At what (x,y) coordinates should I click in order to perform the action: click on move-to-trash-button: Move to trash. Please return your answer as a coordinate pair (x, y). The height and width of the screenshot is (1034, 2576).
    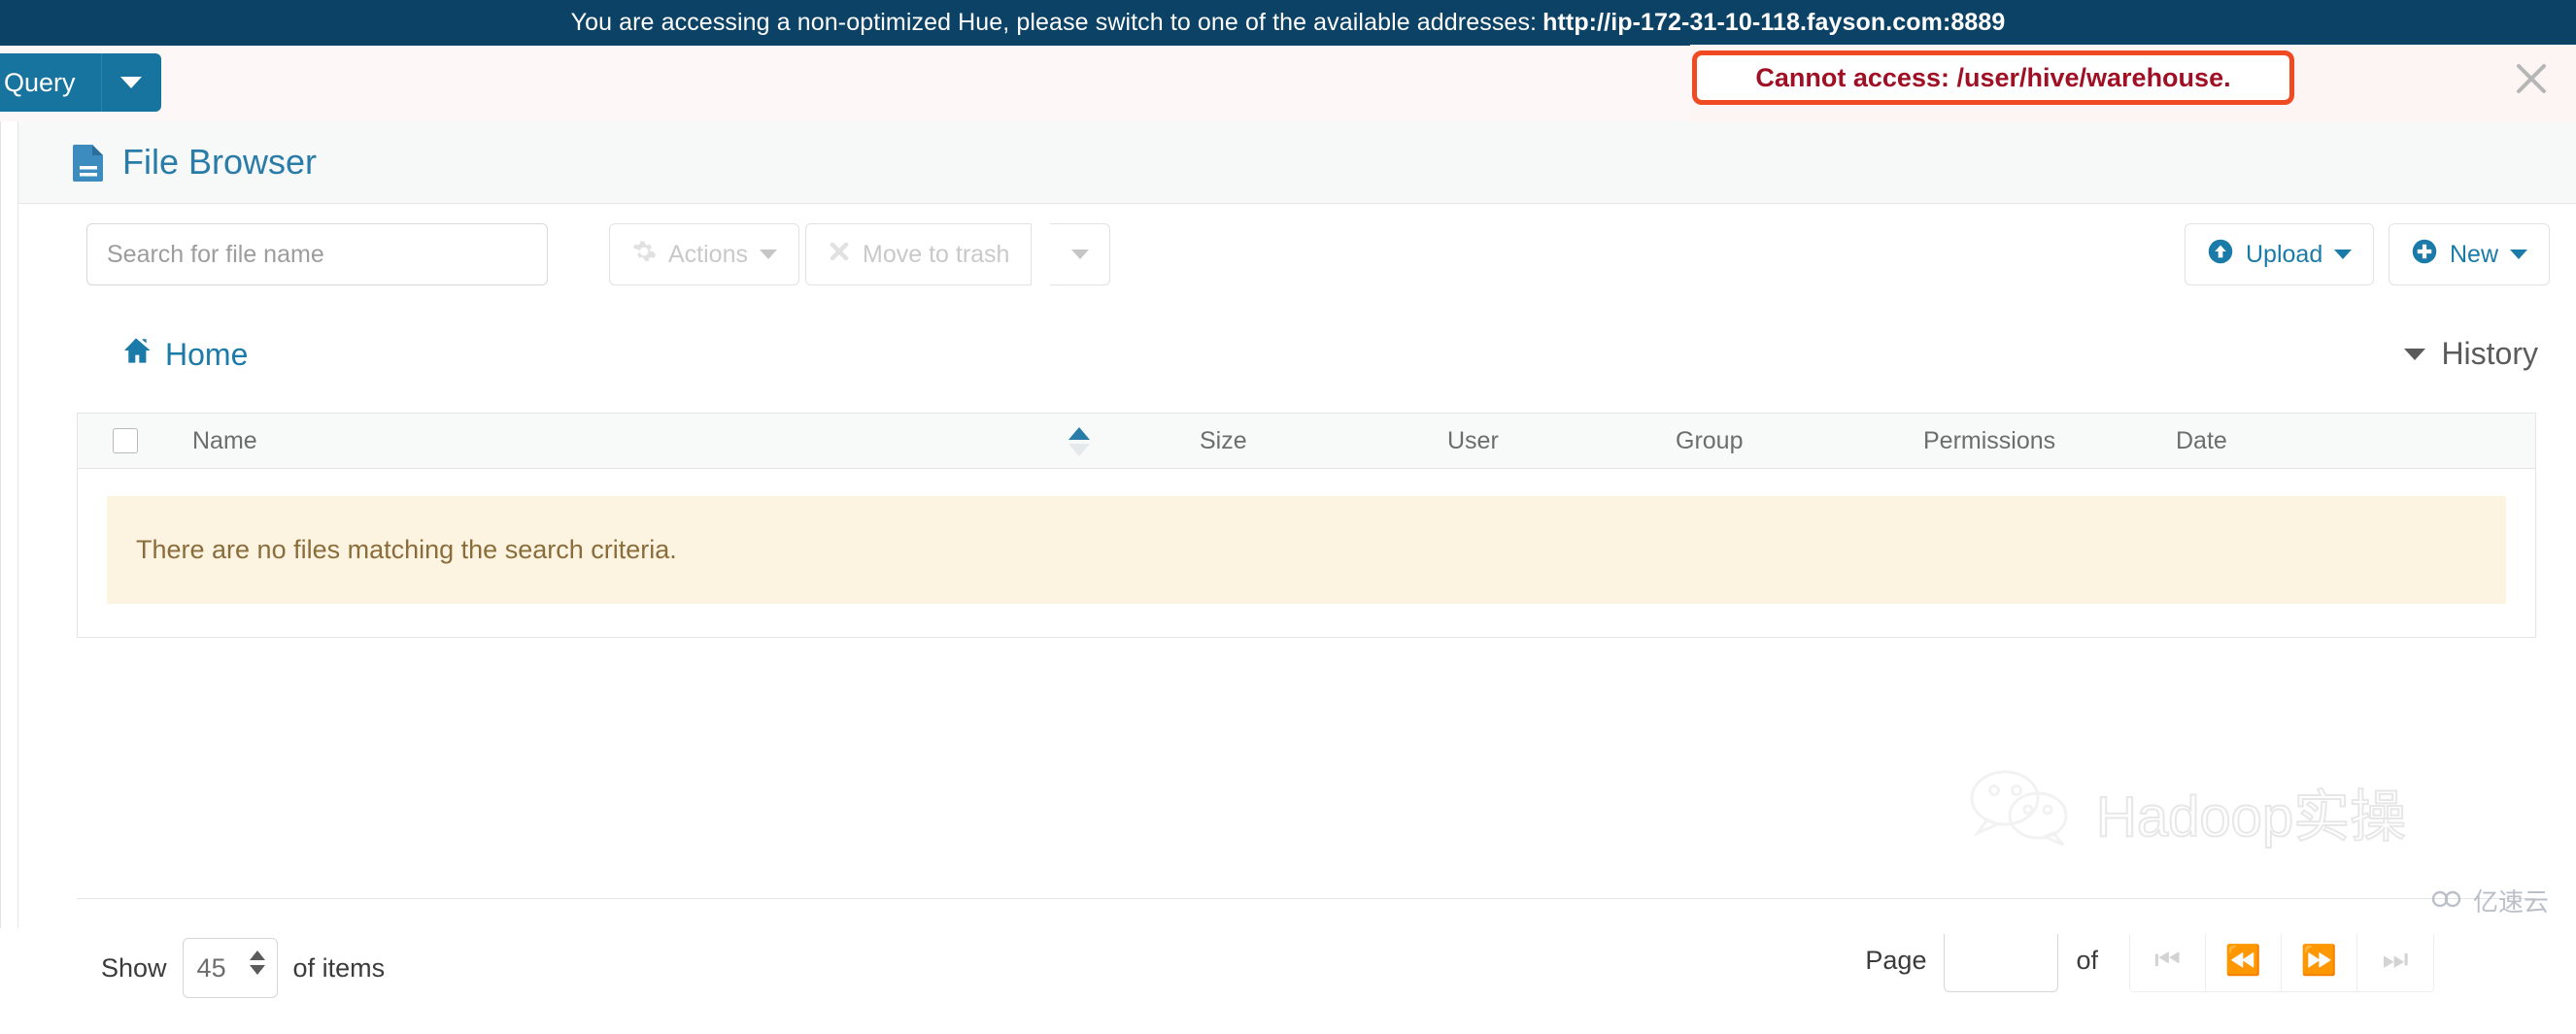
    Looking at the image, I should click on (918, 254).